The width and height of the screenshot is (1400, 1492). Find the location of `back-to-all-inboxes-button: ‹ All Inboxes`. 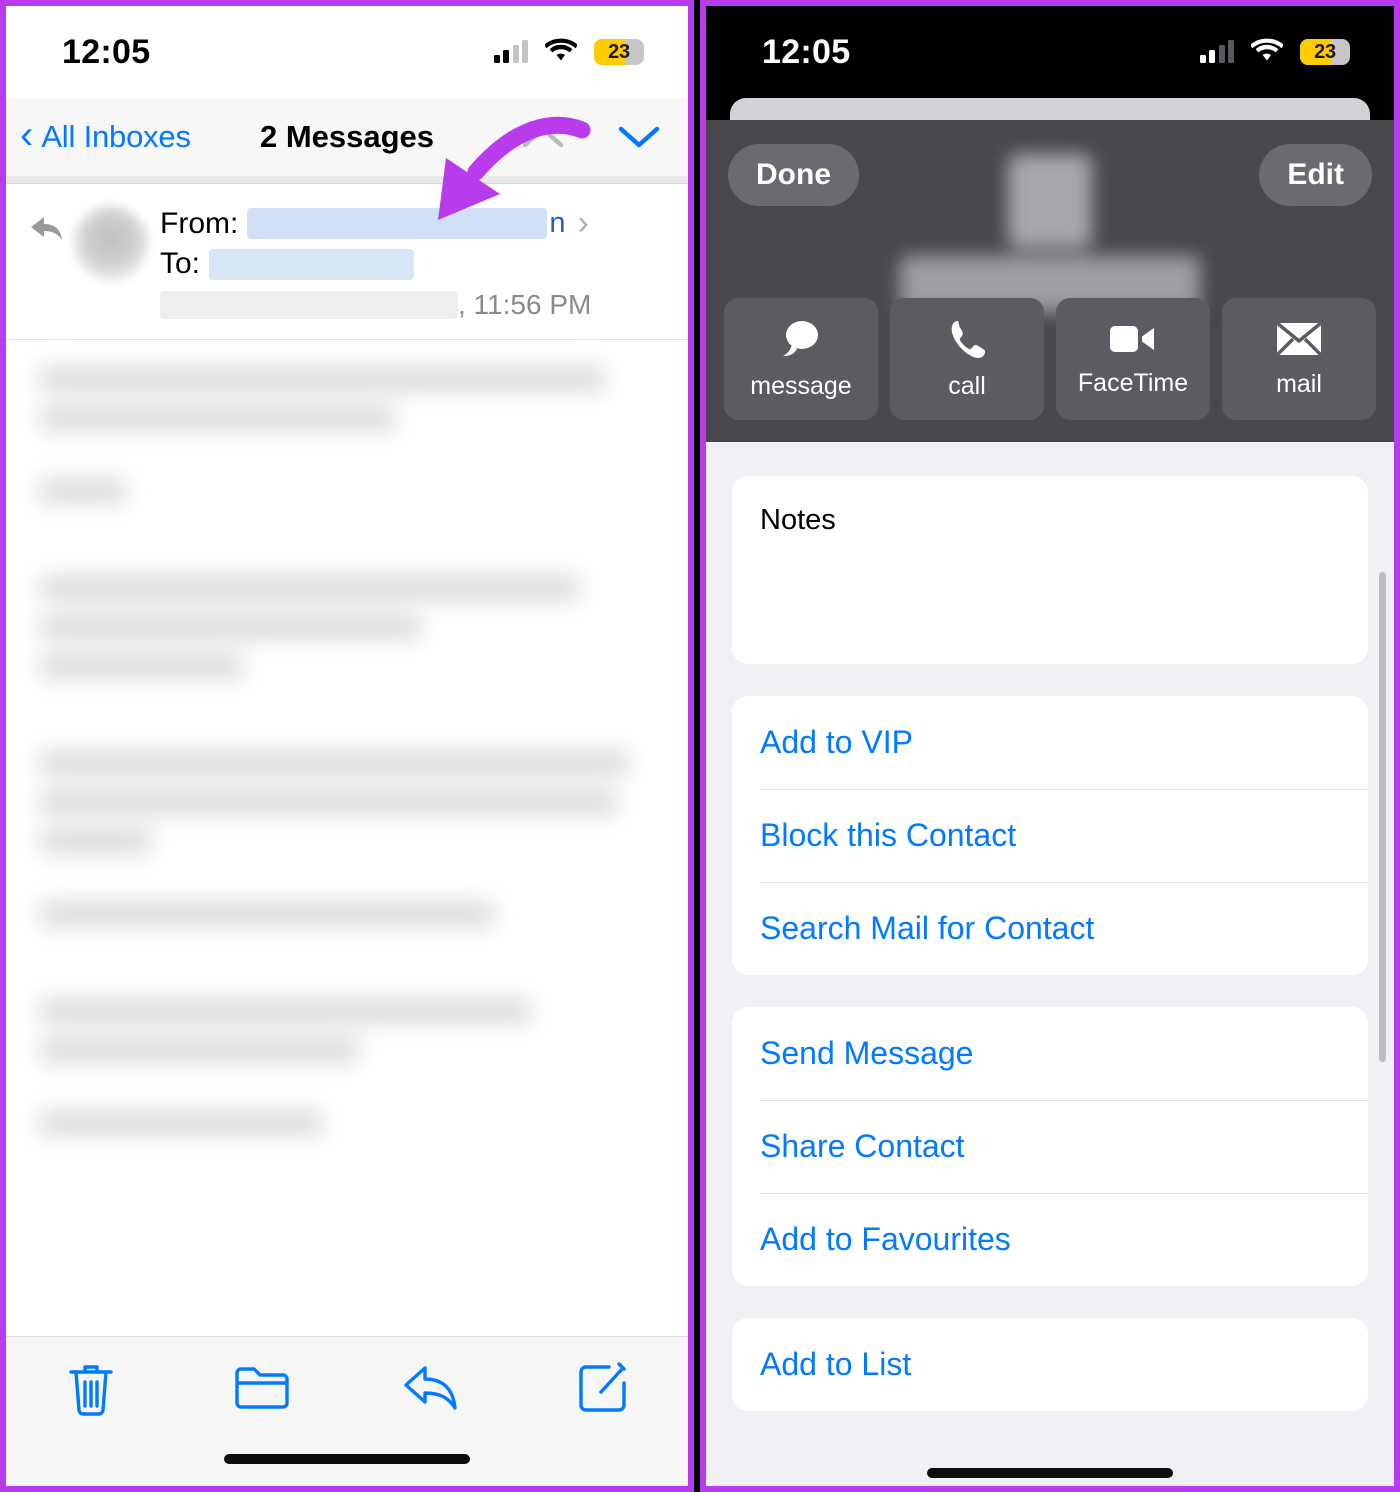

back-to-all-inboxes-button: ‹ All Inboxes is located at coordinates (105, 135).